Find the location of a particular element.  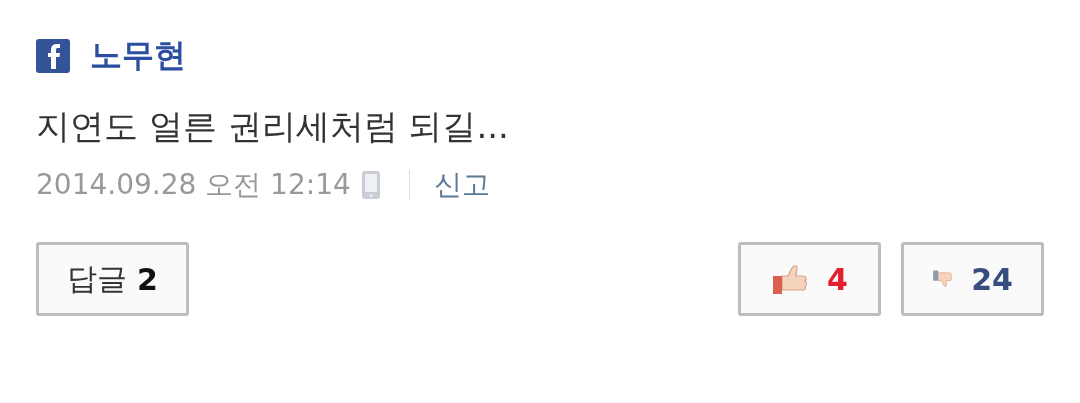

reply-button: 답글 2 is located at coordinates (112, 279).